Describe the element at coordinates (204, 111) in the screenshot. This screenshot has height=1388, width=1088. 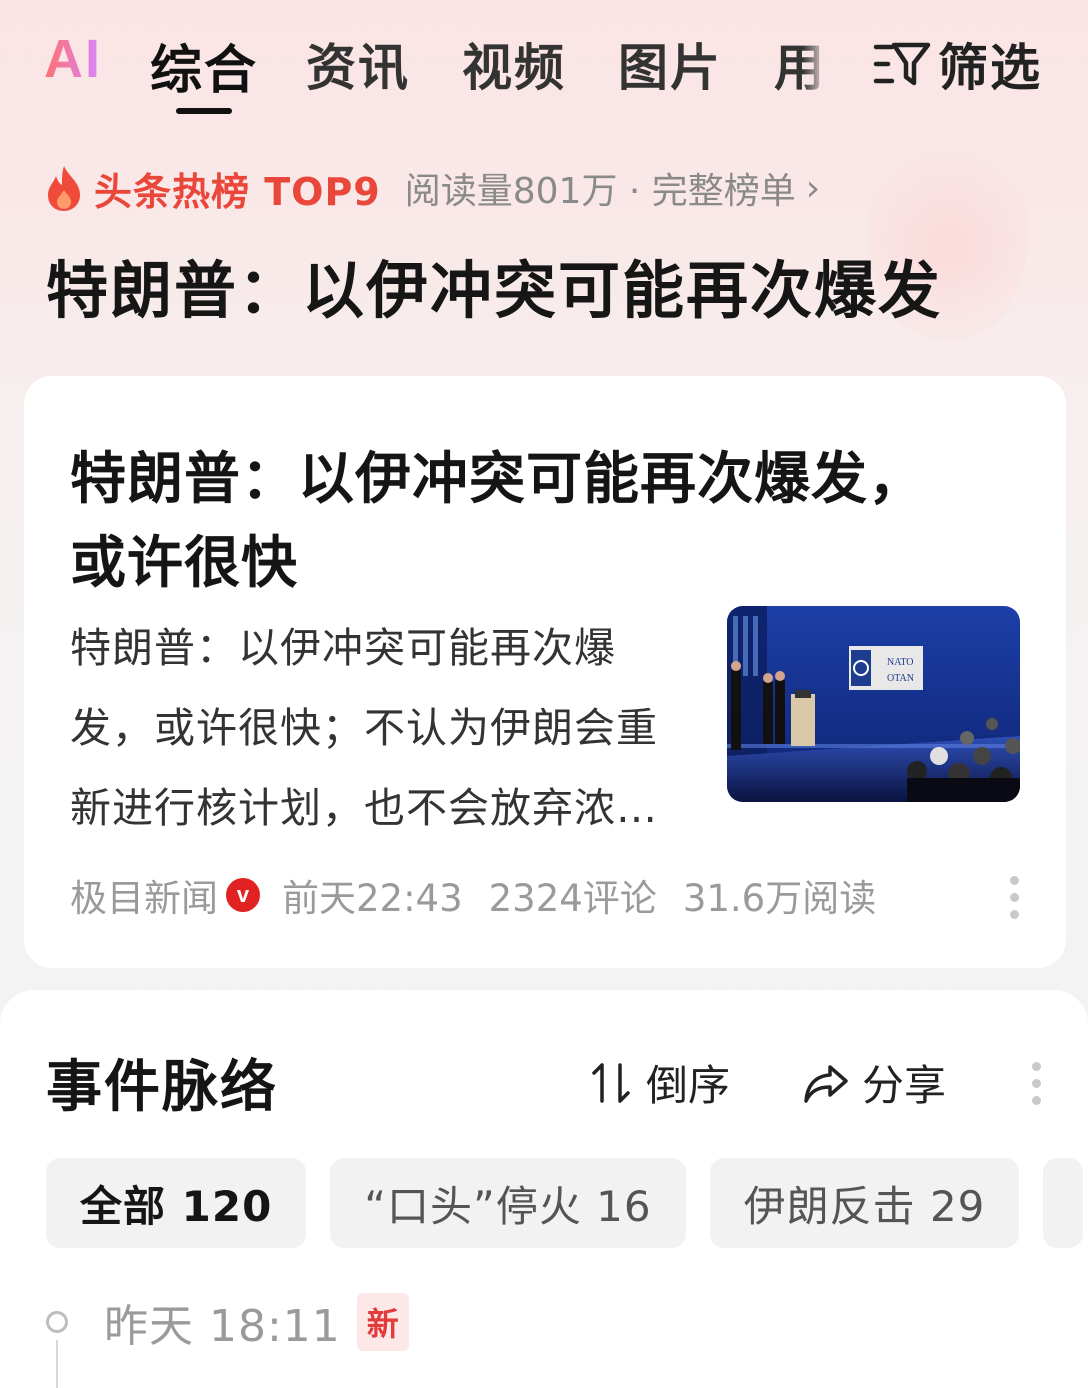
I see `active-tab-indicator` at that location.